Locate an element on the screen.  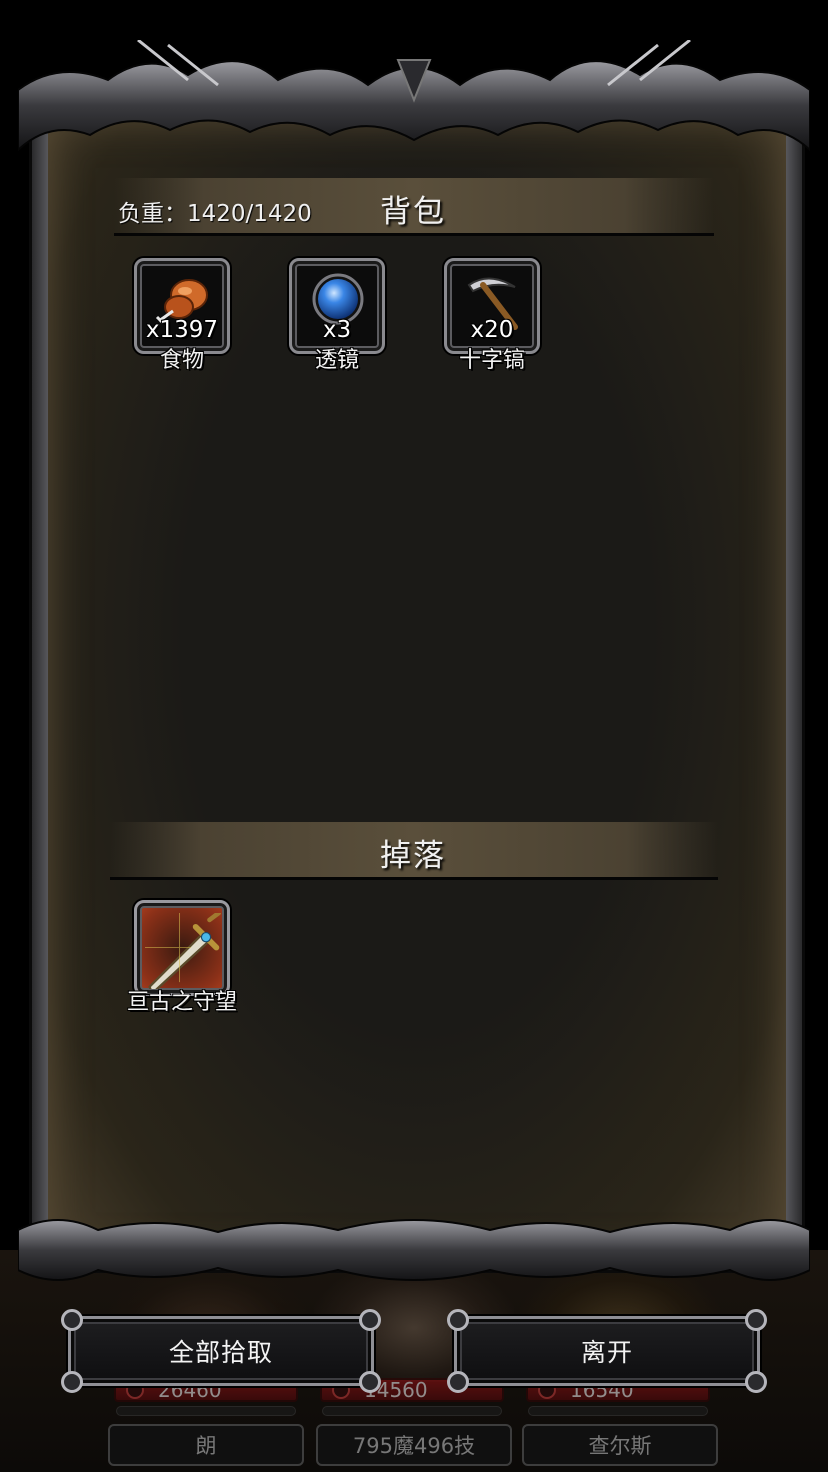
inventory-title: 背包 is located at coordinates (413, 212).